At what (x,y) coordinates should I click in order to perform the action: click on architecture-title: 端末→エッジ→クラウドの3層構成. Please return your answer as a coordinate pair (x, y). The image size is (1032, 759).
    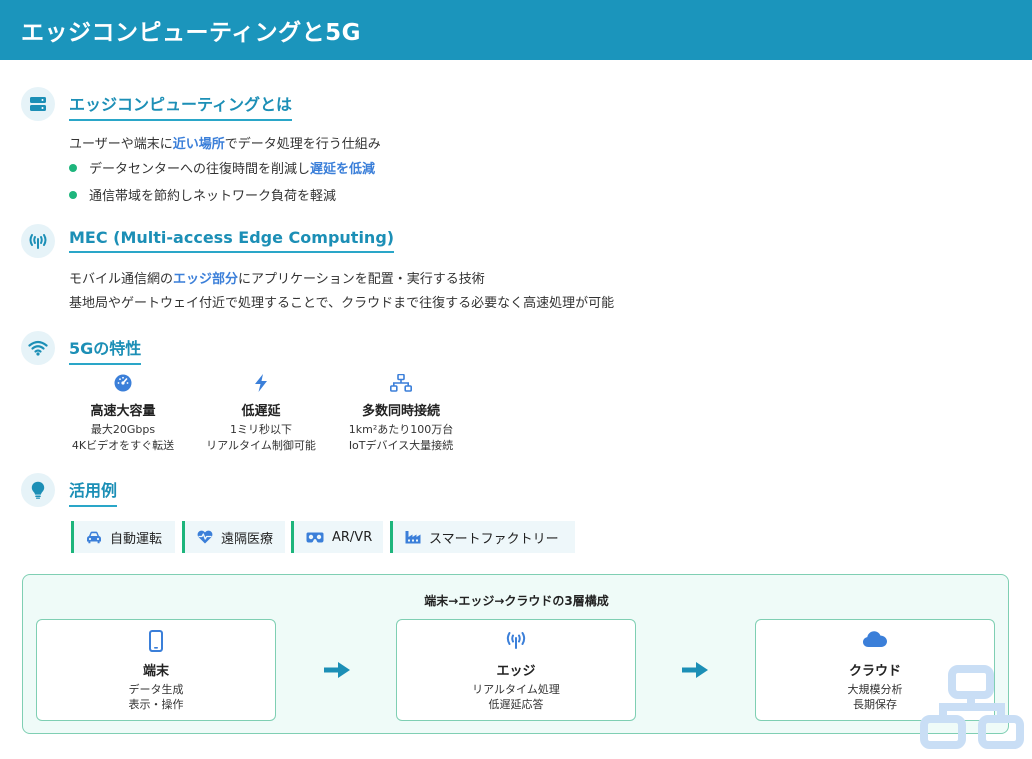
    Looking at the image, I should click on (516, 601).